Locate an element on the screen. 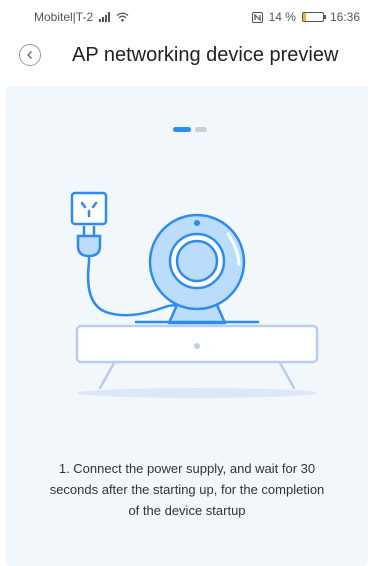 The width and height of the screenshot is (380, 566). tv-cabinet-icon is located at coordinates (197, 357).